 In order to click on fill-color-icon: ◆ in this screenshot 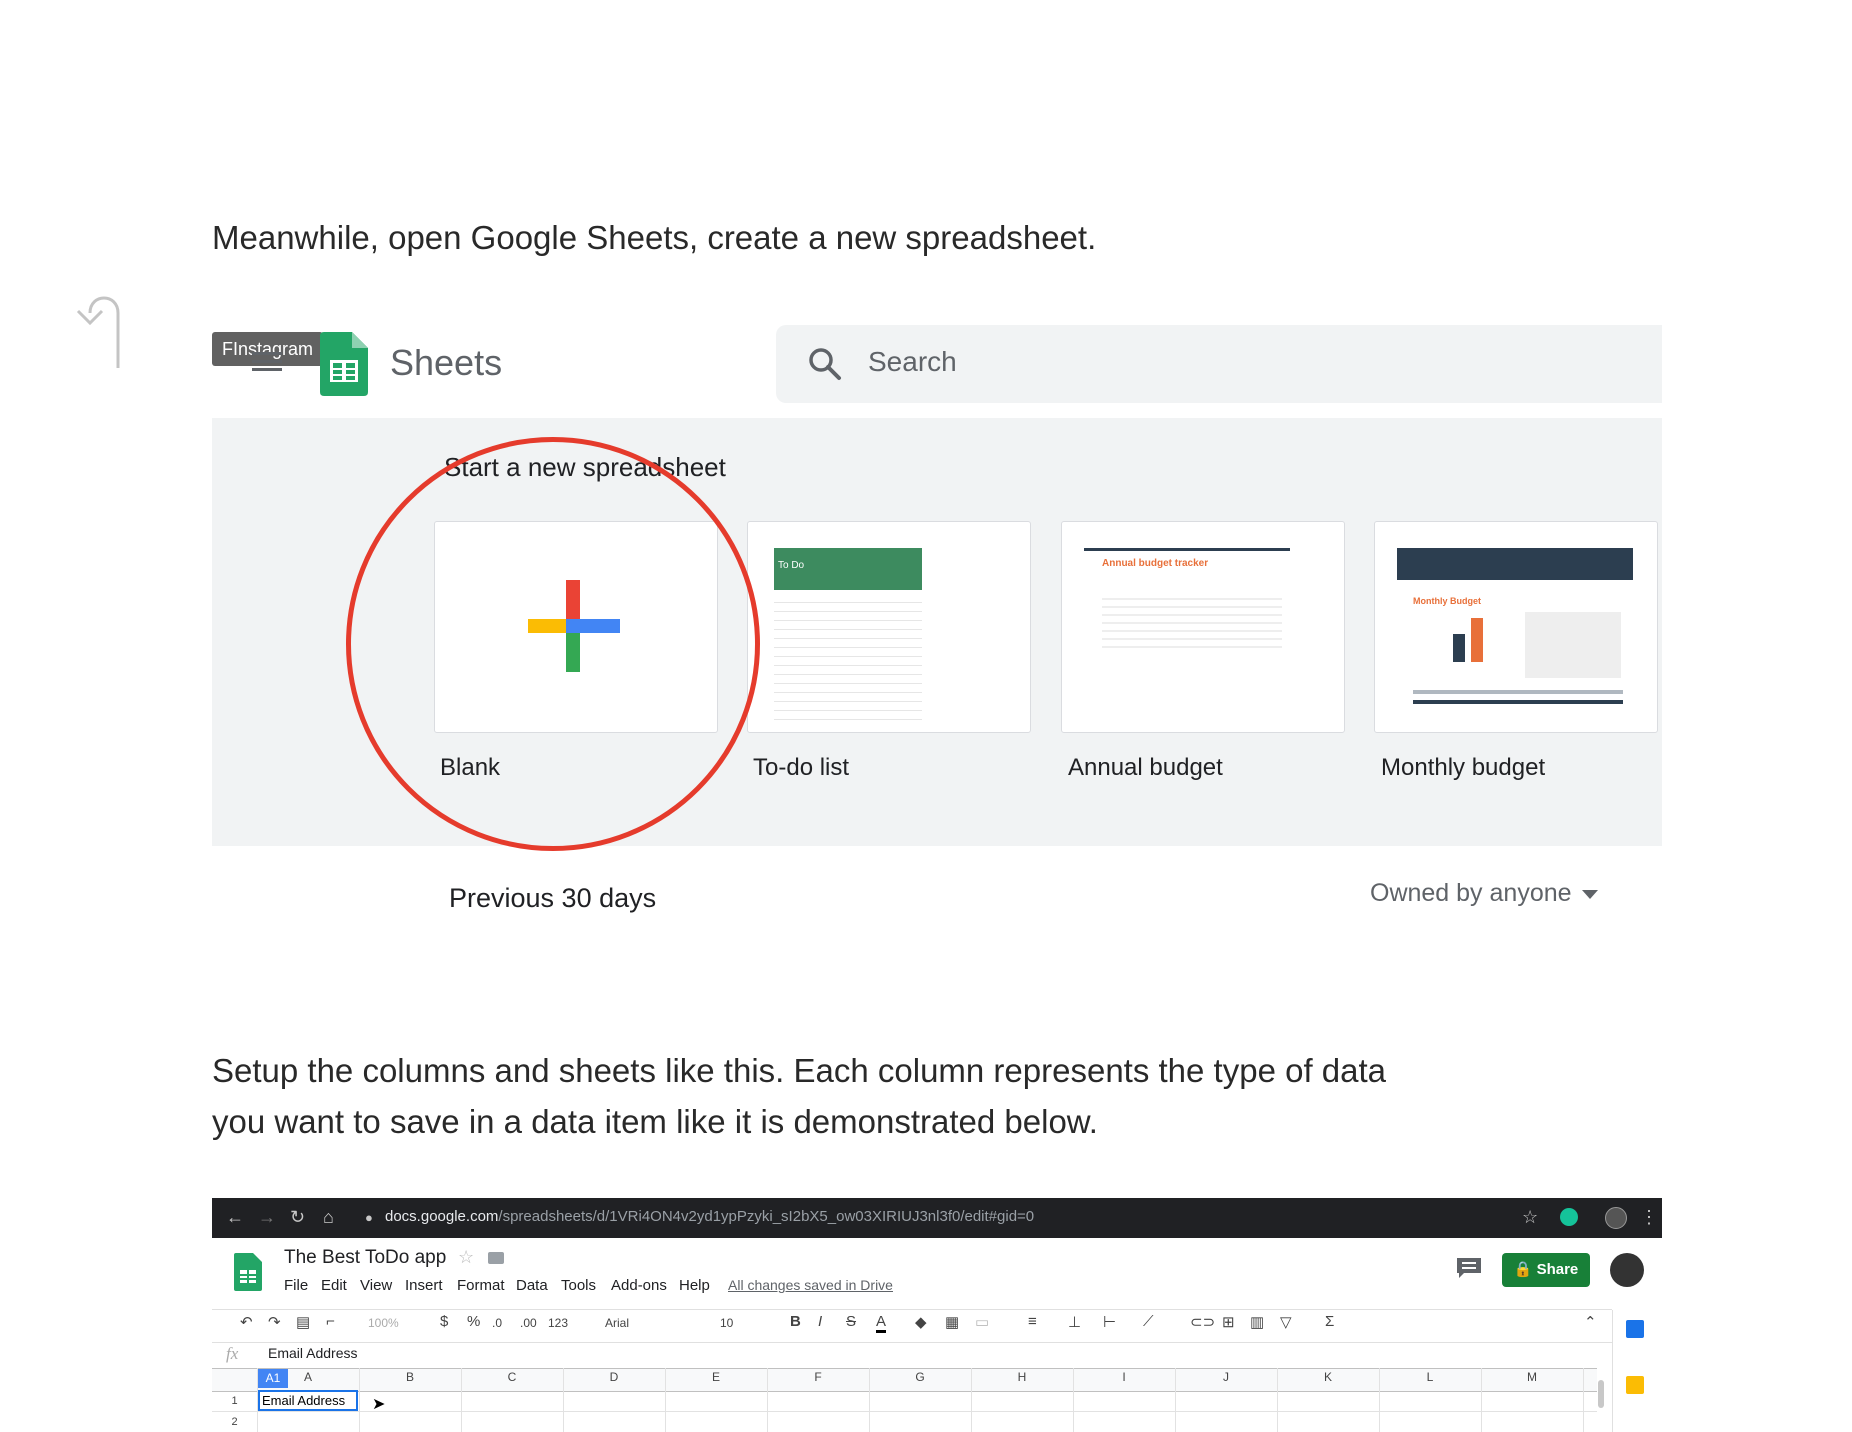, I will do `click(921, 1322)`.